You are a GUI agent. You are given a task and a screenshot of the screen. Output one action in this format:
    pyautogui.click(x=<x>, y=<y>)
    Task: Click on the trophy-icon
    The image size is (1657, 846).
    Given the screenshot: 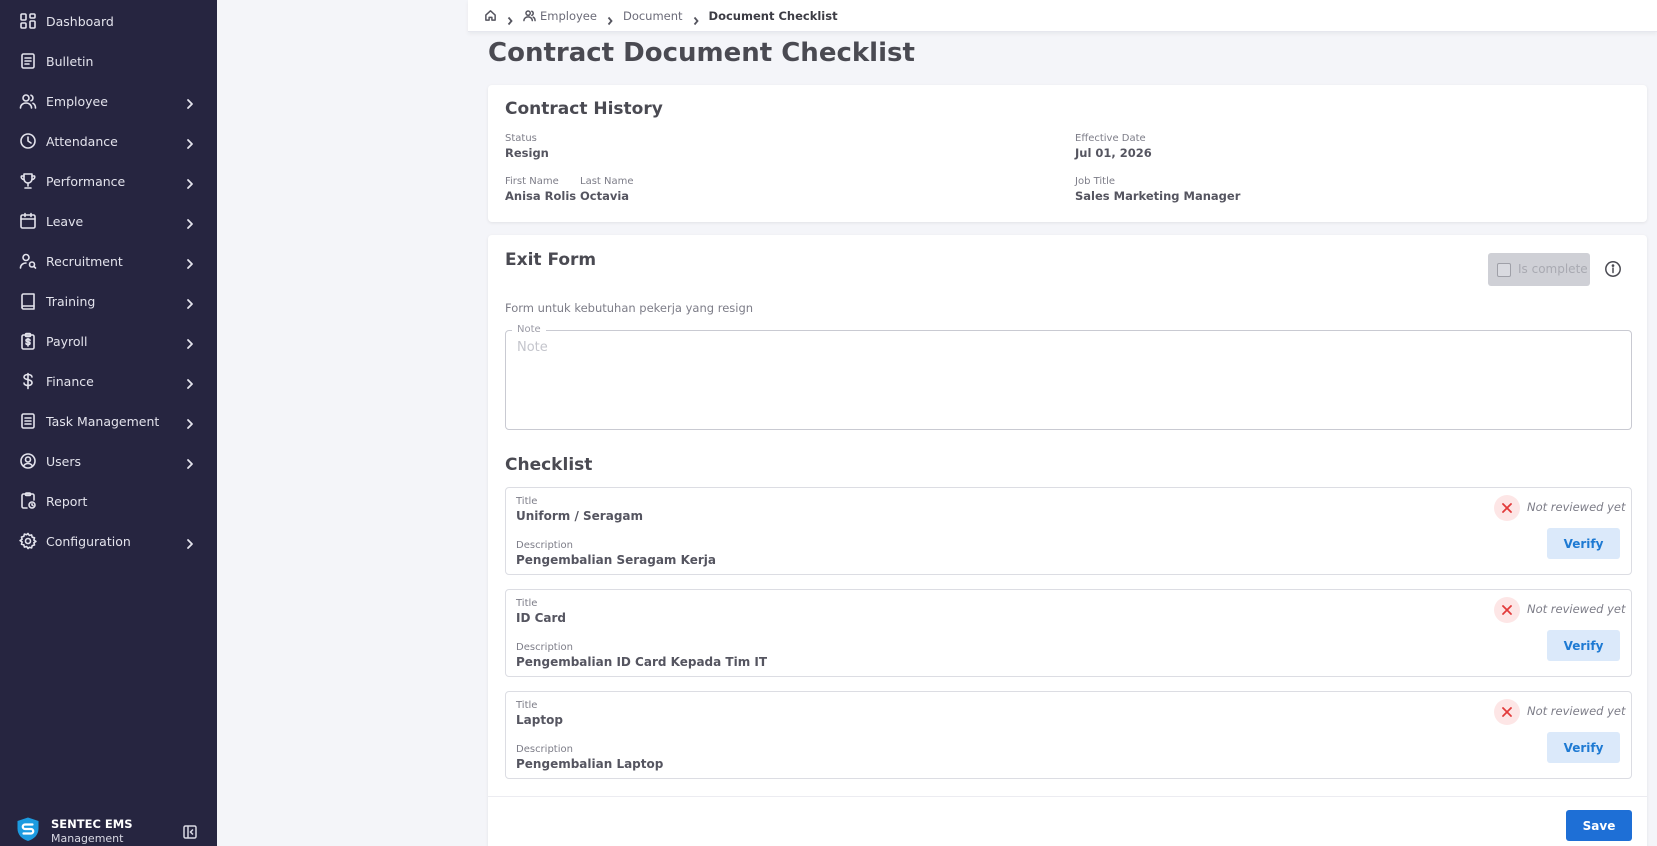 What is the action you would take?
    pyautogui.click(x=28, y=181)
    